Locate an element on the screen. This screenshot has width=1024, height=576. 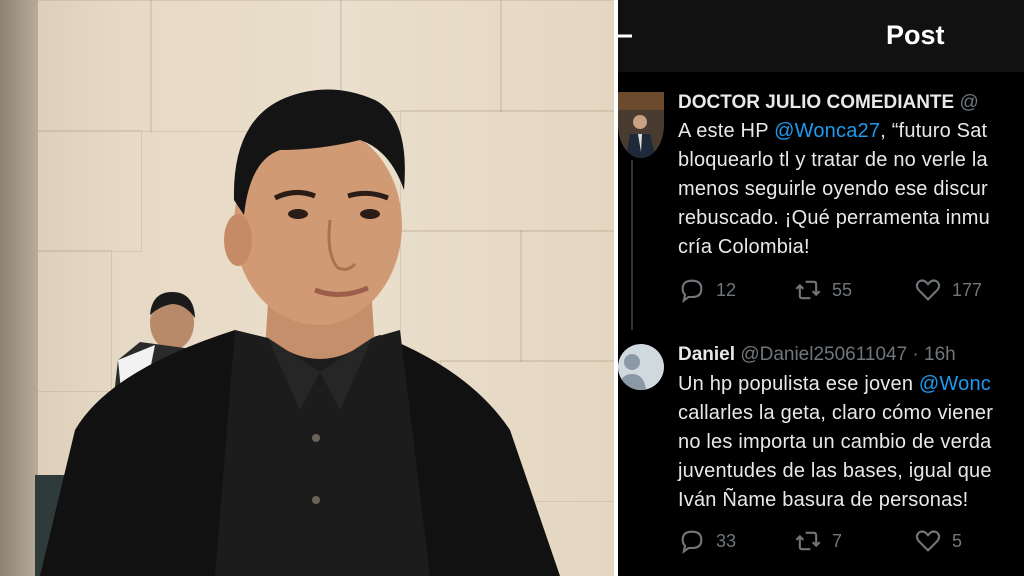
tweet-2-mention-link: @Wonc is located at coordinates (955, 384).